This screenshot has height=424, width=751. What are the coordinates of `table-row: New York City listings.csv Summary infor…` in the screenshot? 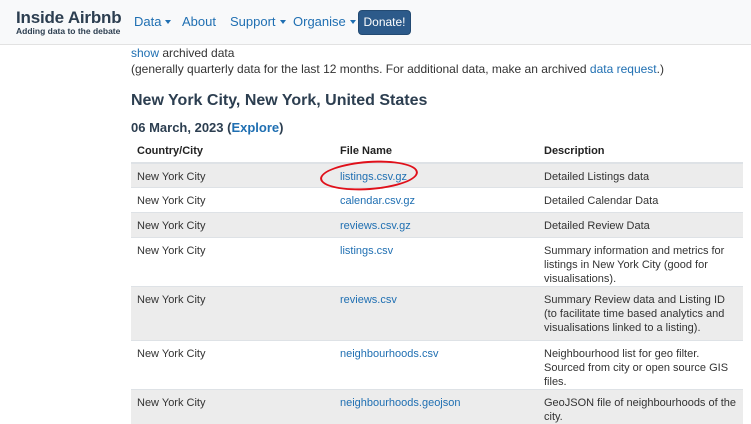 It's located at (437, 261).